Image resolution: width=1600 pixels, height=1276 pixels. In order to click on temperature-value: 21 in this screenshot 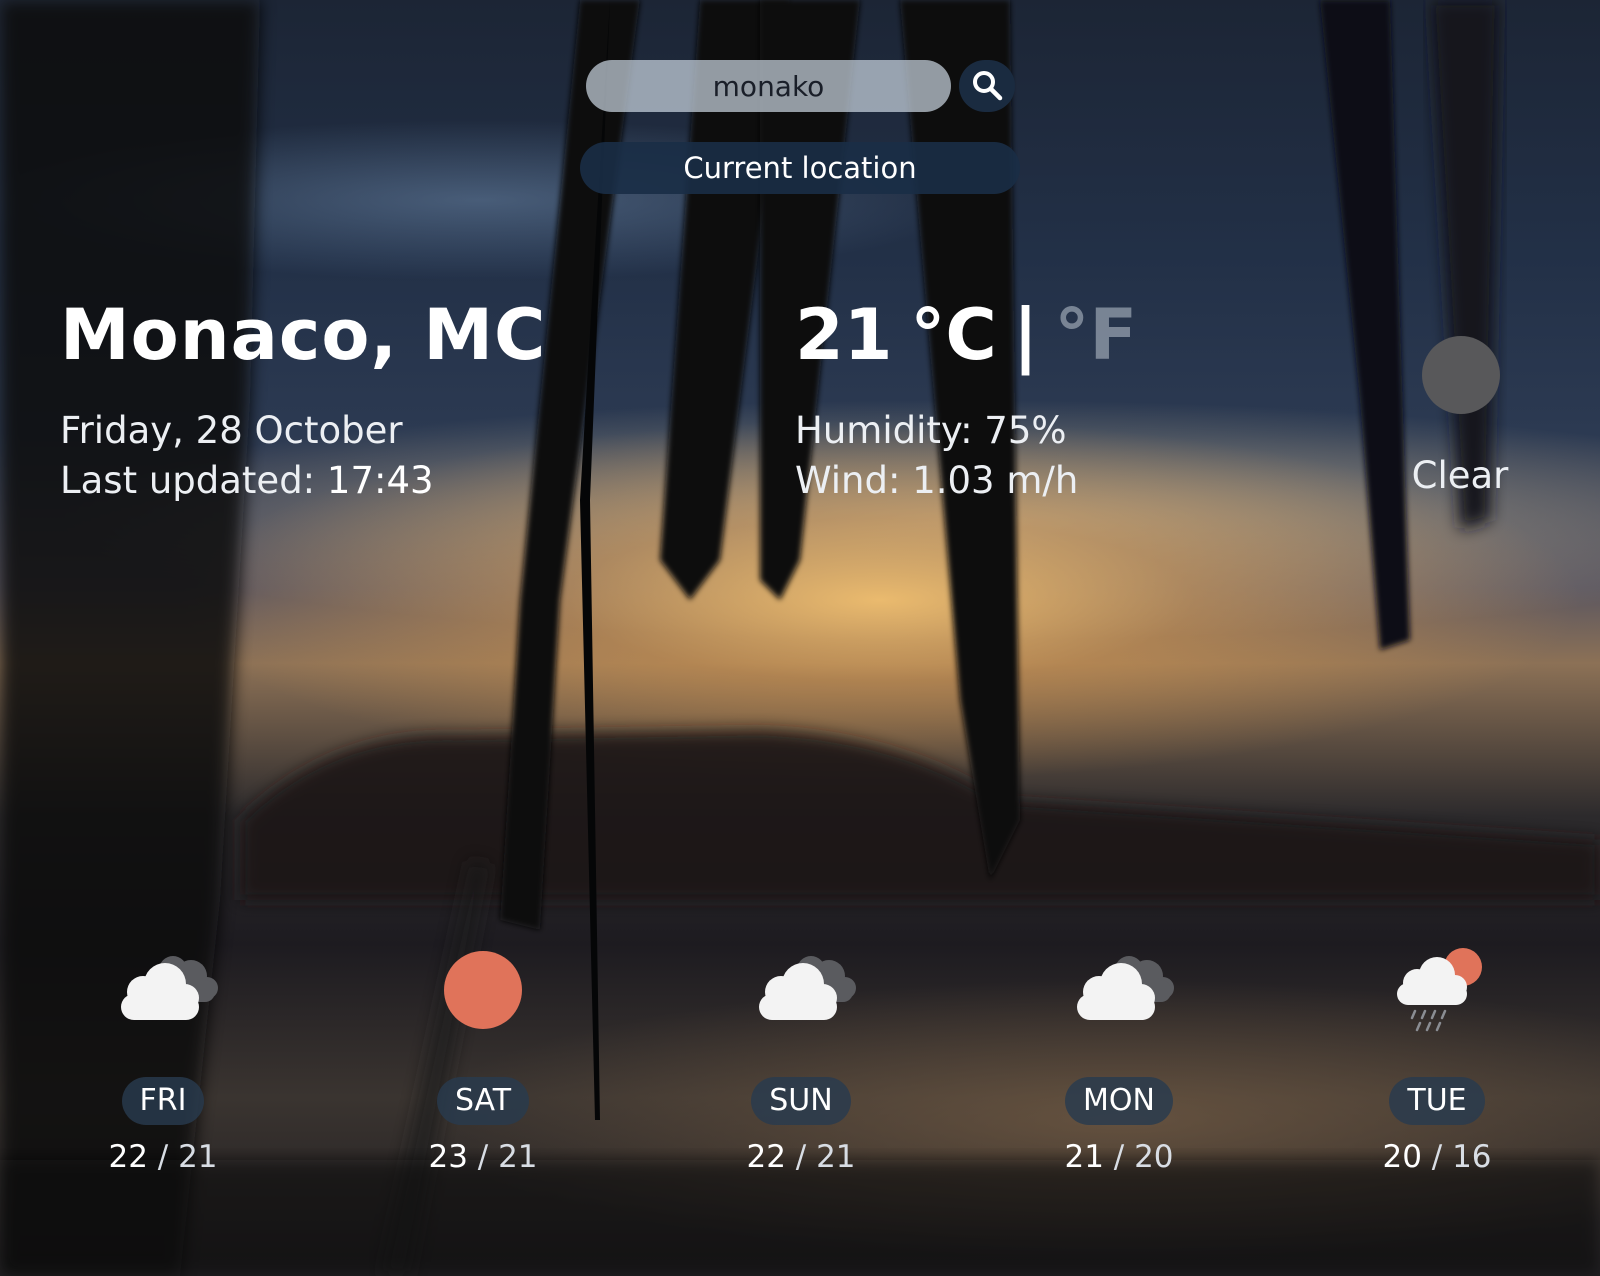, I will do `click(844, 335)`.